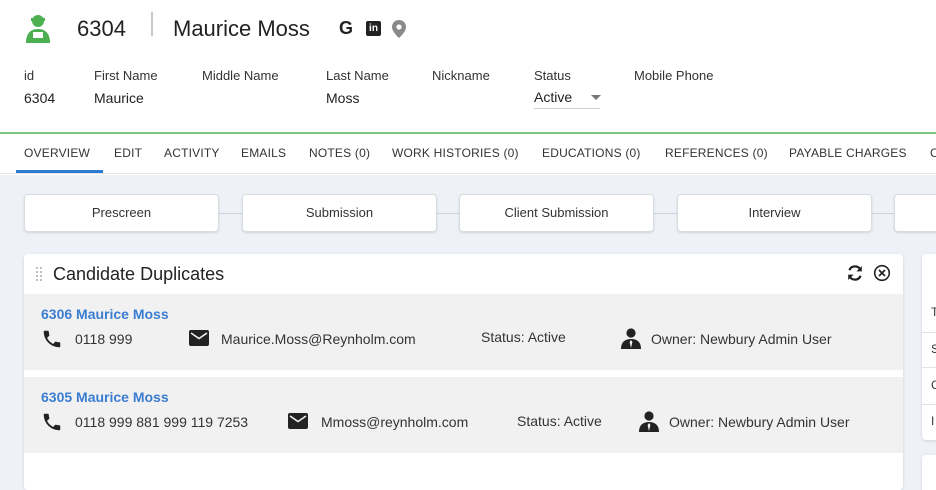 Image resolution: width=936 pixels, height=490 pixels. What do you see at coordinates (596, 97) in the screenshot?
I see `chevron-down-icon` at bounding box center [596, 97].